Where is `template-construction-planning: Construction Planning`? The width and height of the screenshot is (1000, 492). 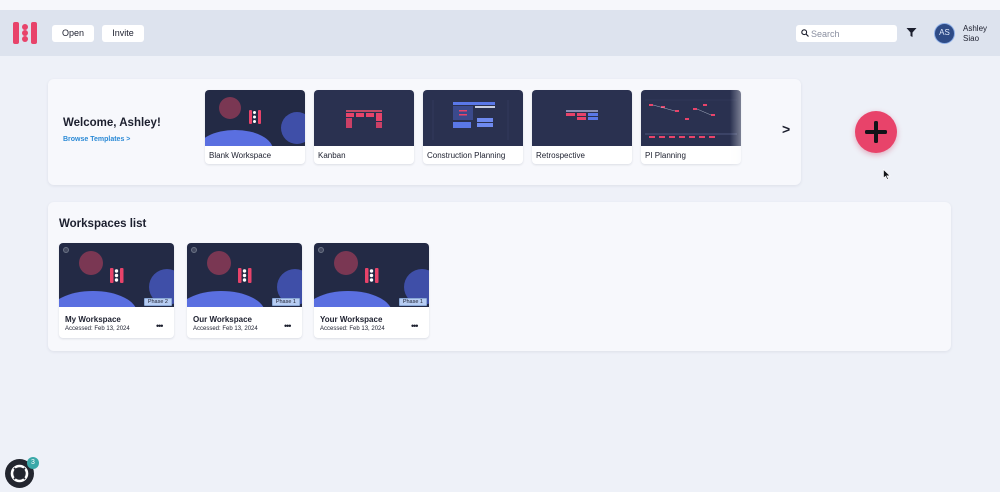
template-construction-planning: Construction Planning is located at coordinates (473, 127).